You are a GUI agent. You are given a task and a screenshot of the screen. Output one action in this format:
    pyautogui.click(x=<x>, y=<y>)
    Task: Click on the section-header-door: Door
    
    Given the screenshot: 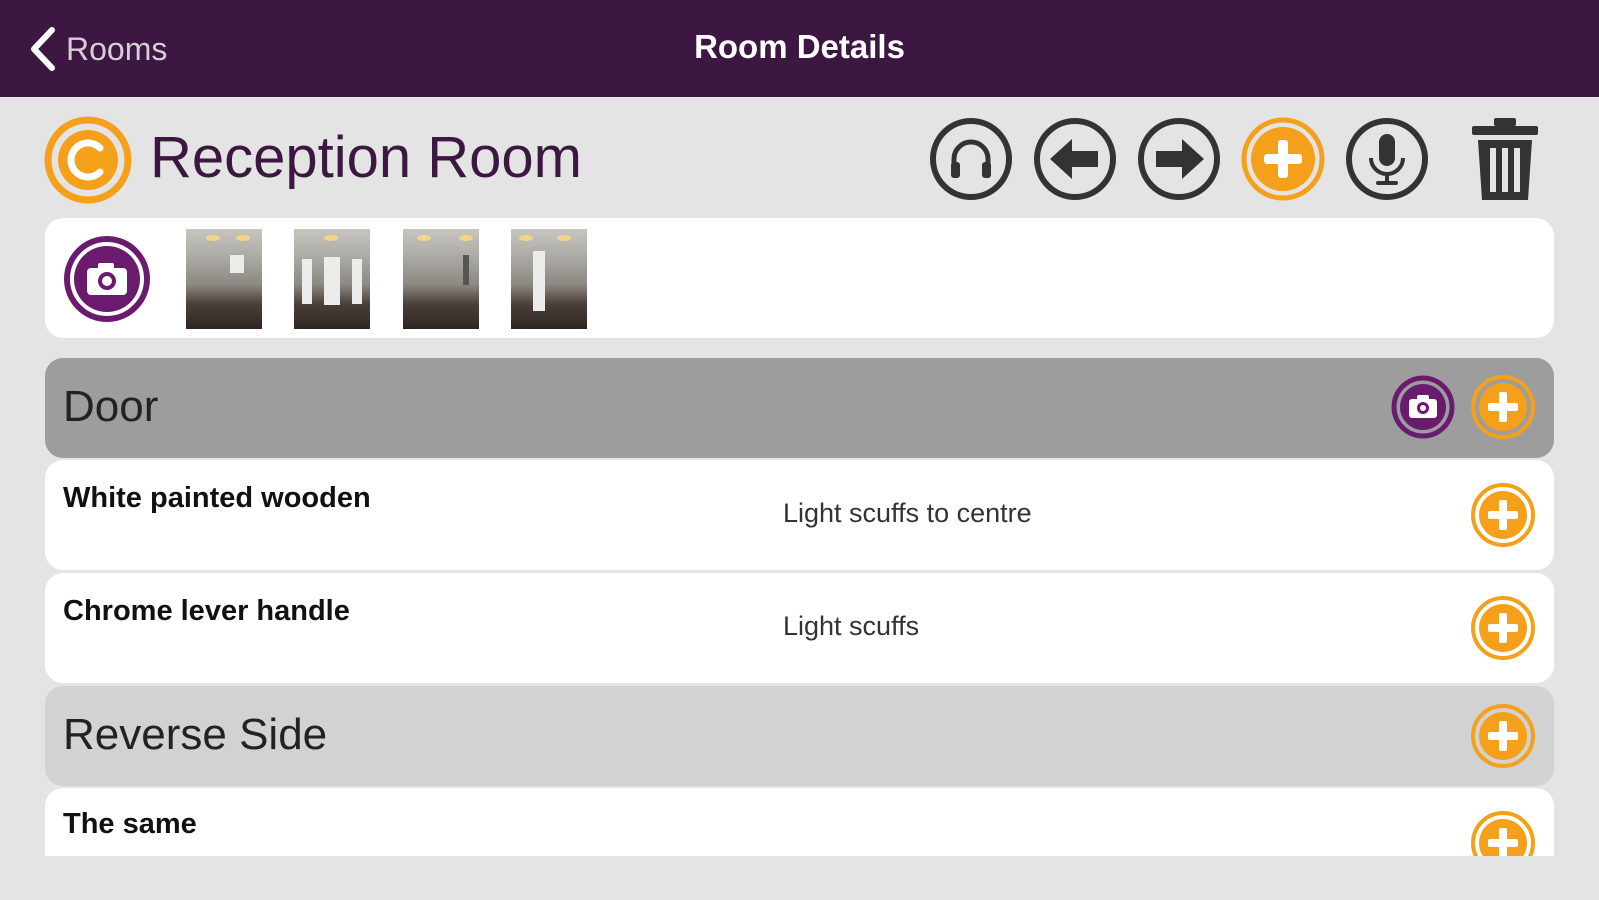 What is the action you would take?
    pyautogui.click(x=799, y=408)
    